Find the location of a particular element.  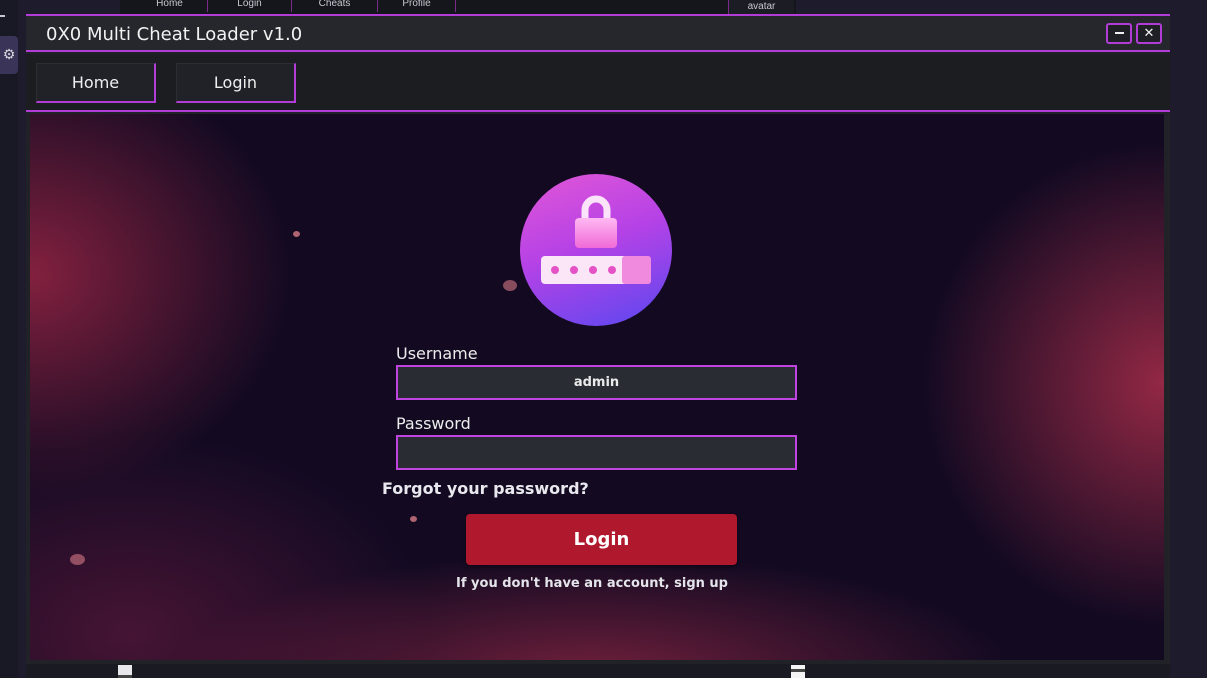

close-button: ✕ is located at coordinates (1149, 33).